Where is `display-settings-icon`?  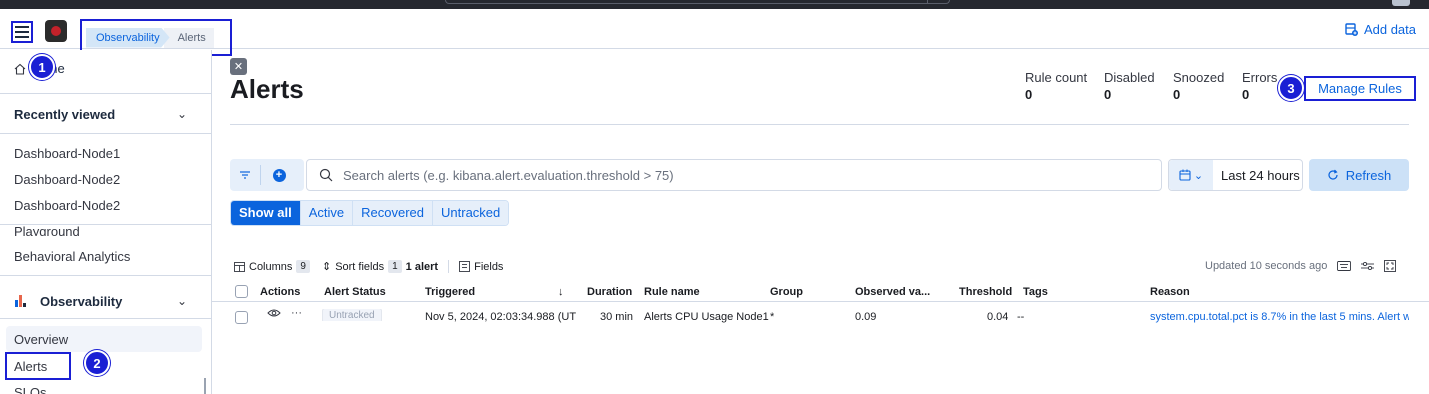
display-settings-icon is located at coordinates (1368, 266).